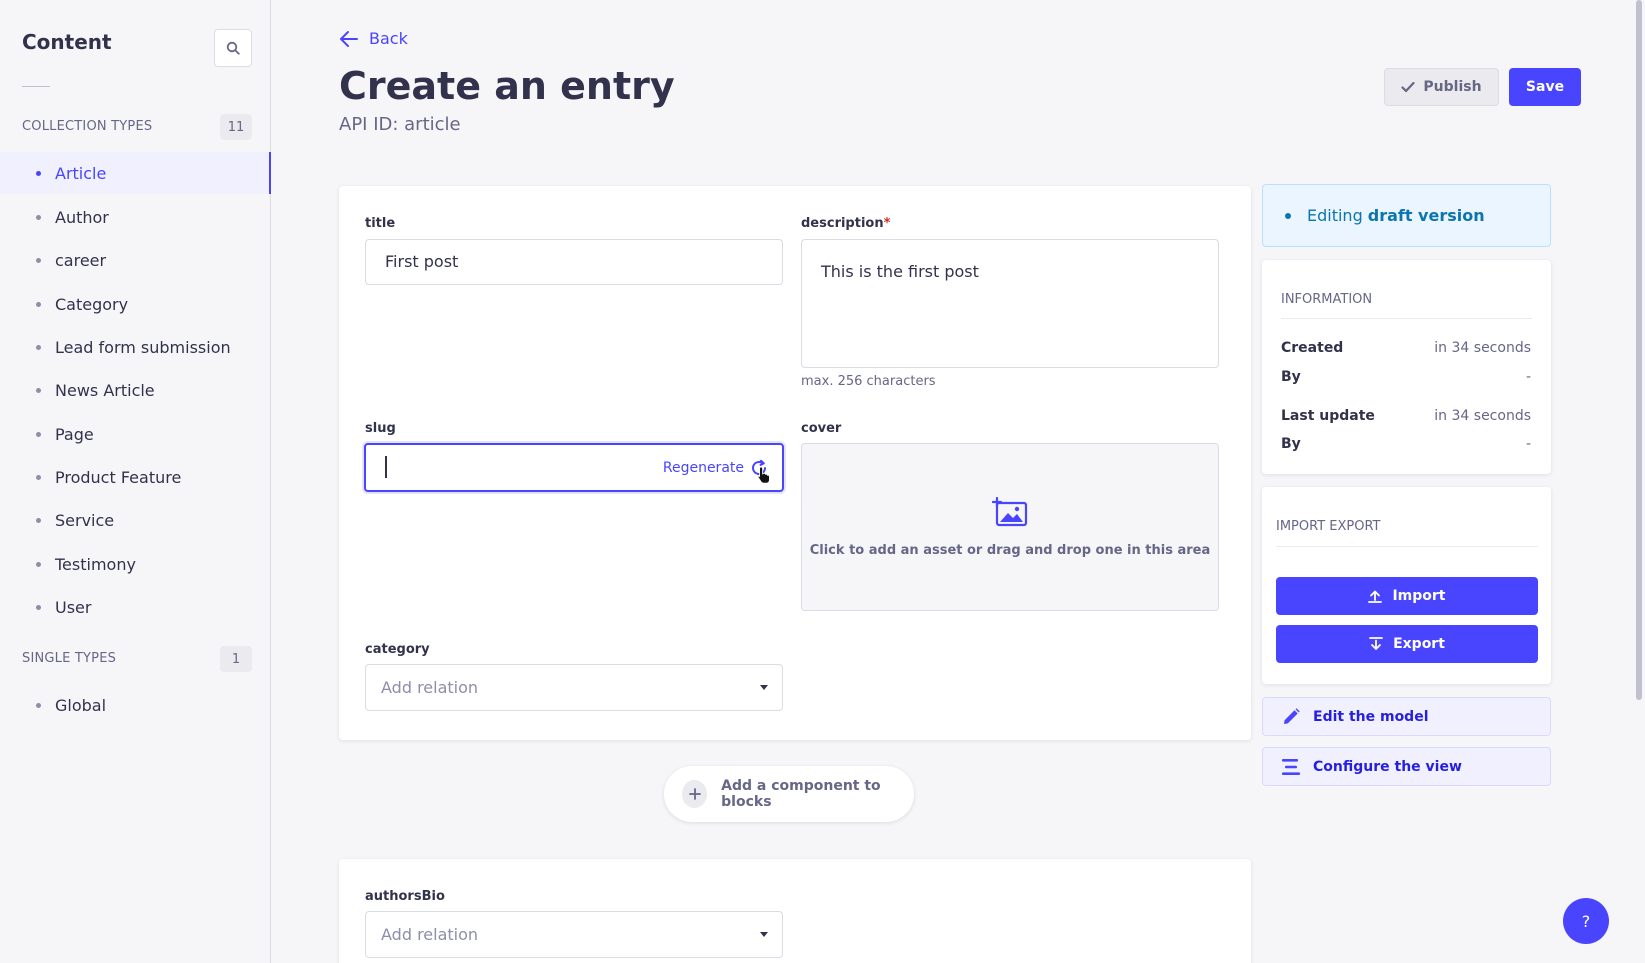 Image resolution: width=1645 pixels, height=963 pixels. Describe the element at coordinates (135, 217) in the screenshot. I see `sidebar-item-author: Author` at that location.